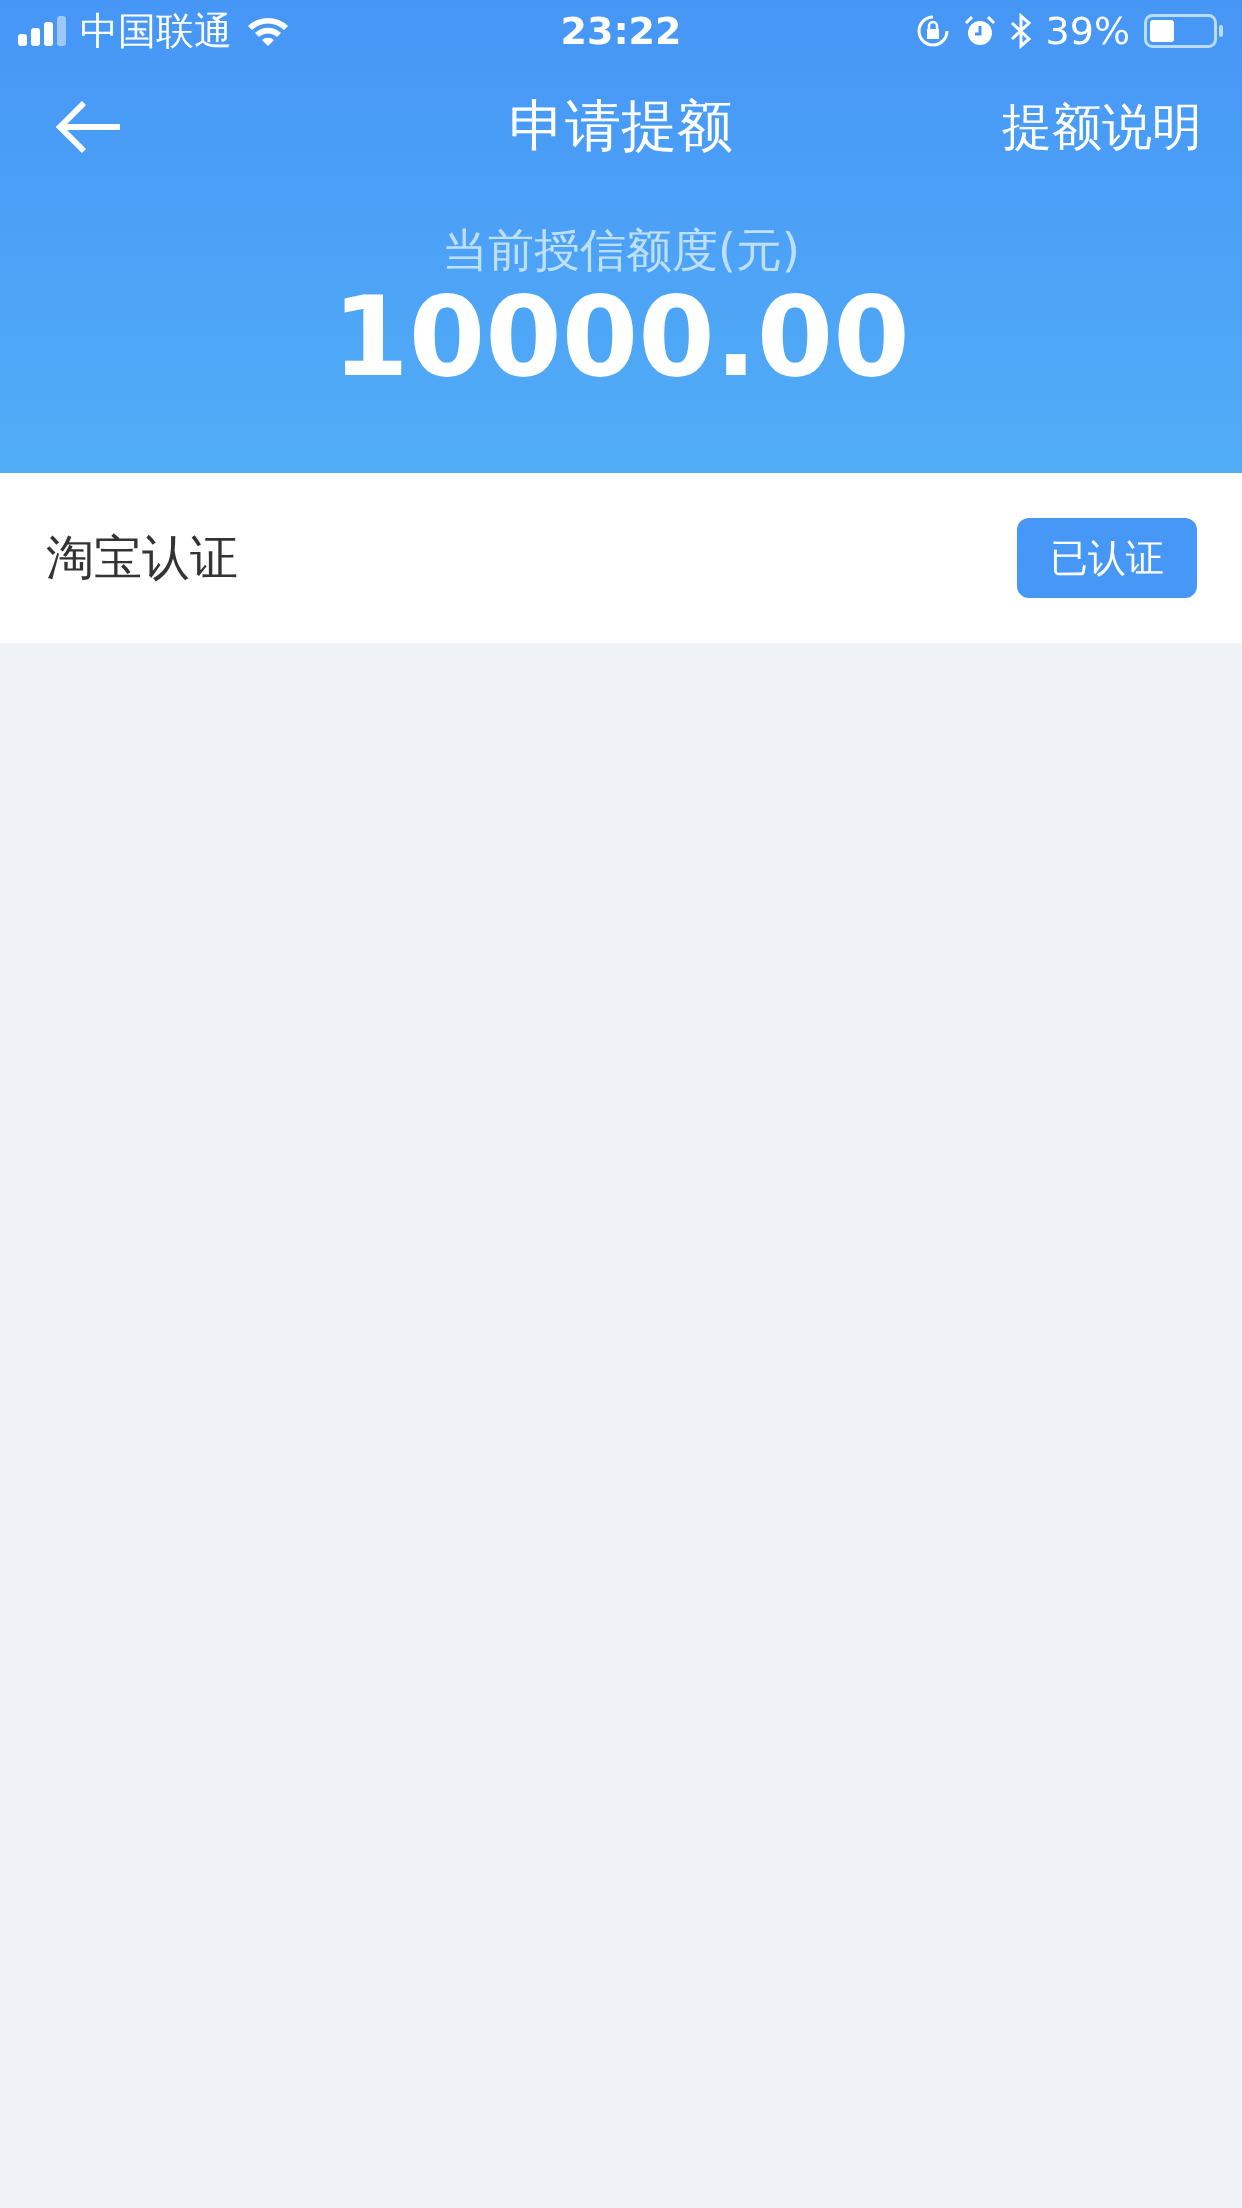 This screenshot has height=2208, width=1242. Describe the element at coordinates (621, 126) in the screenshot. I see `page-title: 申请提额` at that location.